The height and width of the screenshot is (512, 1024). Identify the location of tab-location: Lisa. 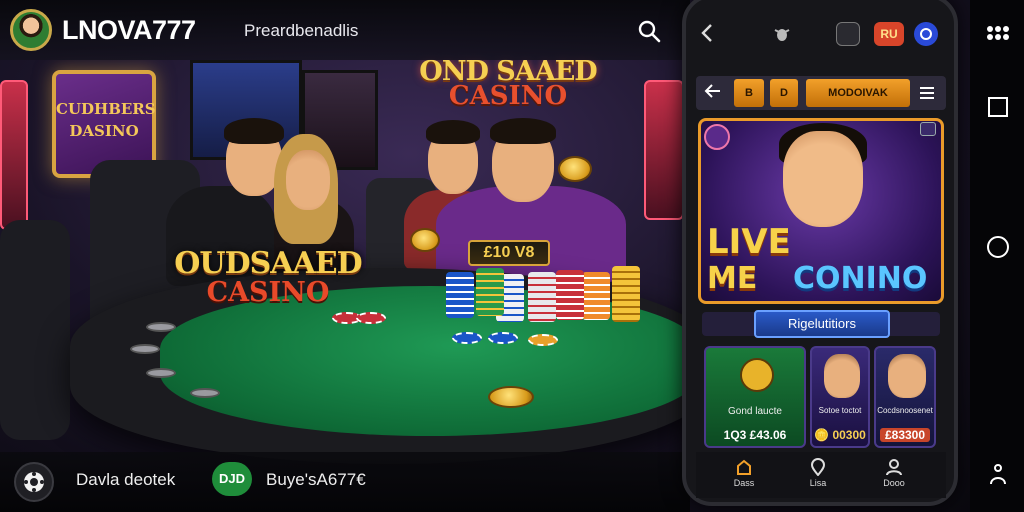
(818, 473).